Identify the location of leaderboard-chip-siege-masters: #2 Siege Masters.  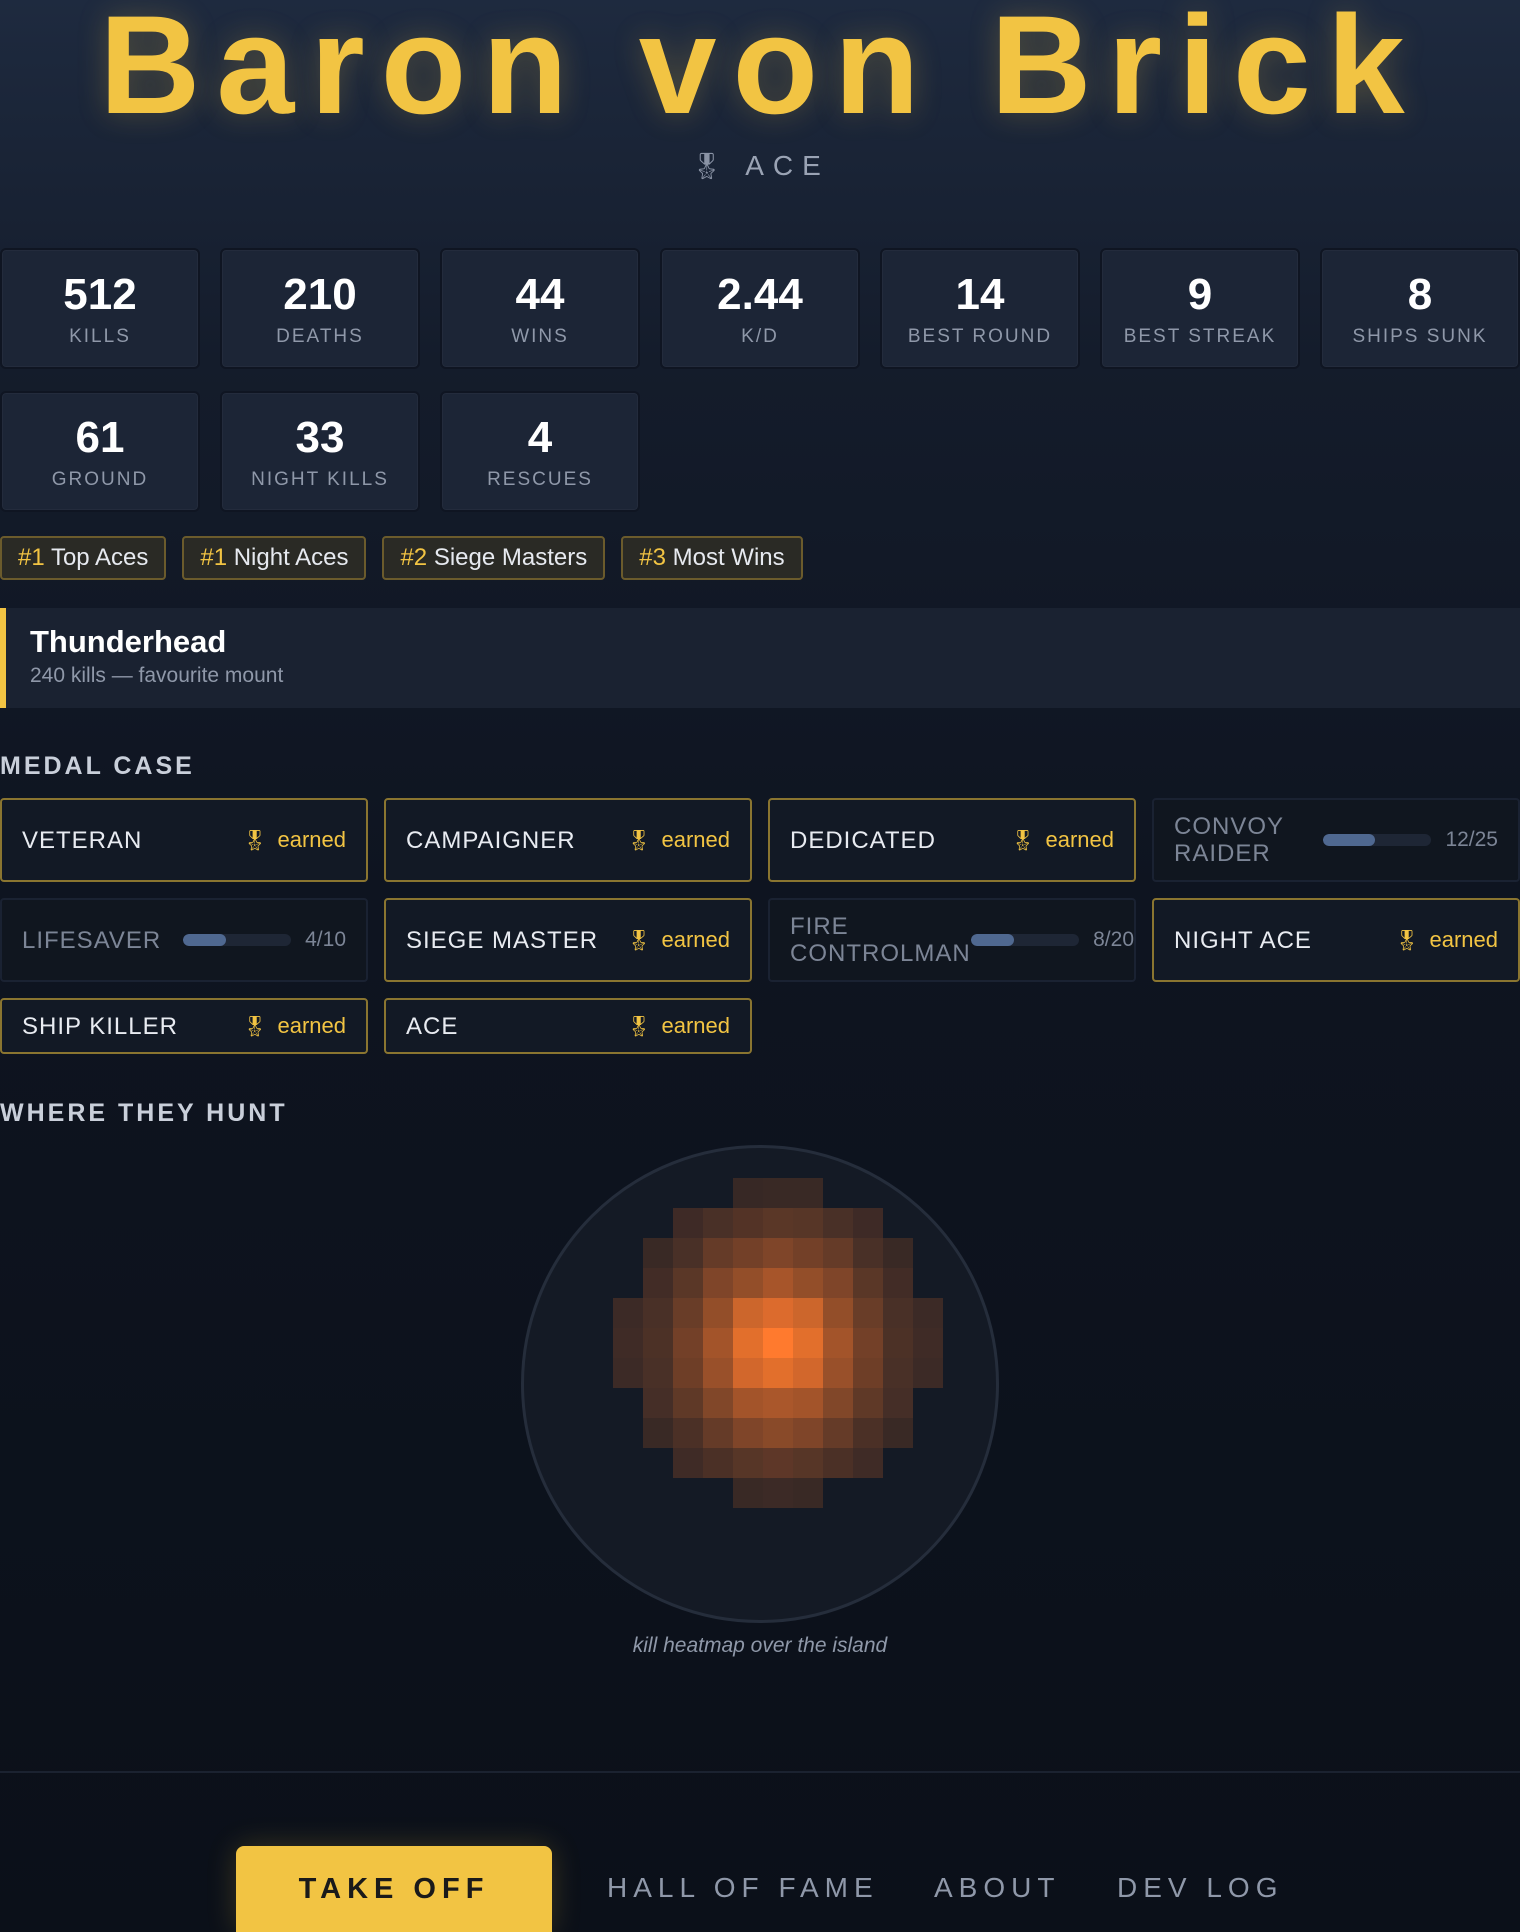
(494, 558).